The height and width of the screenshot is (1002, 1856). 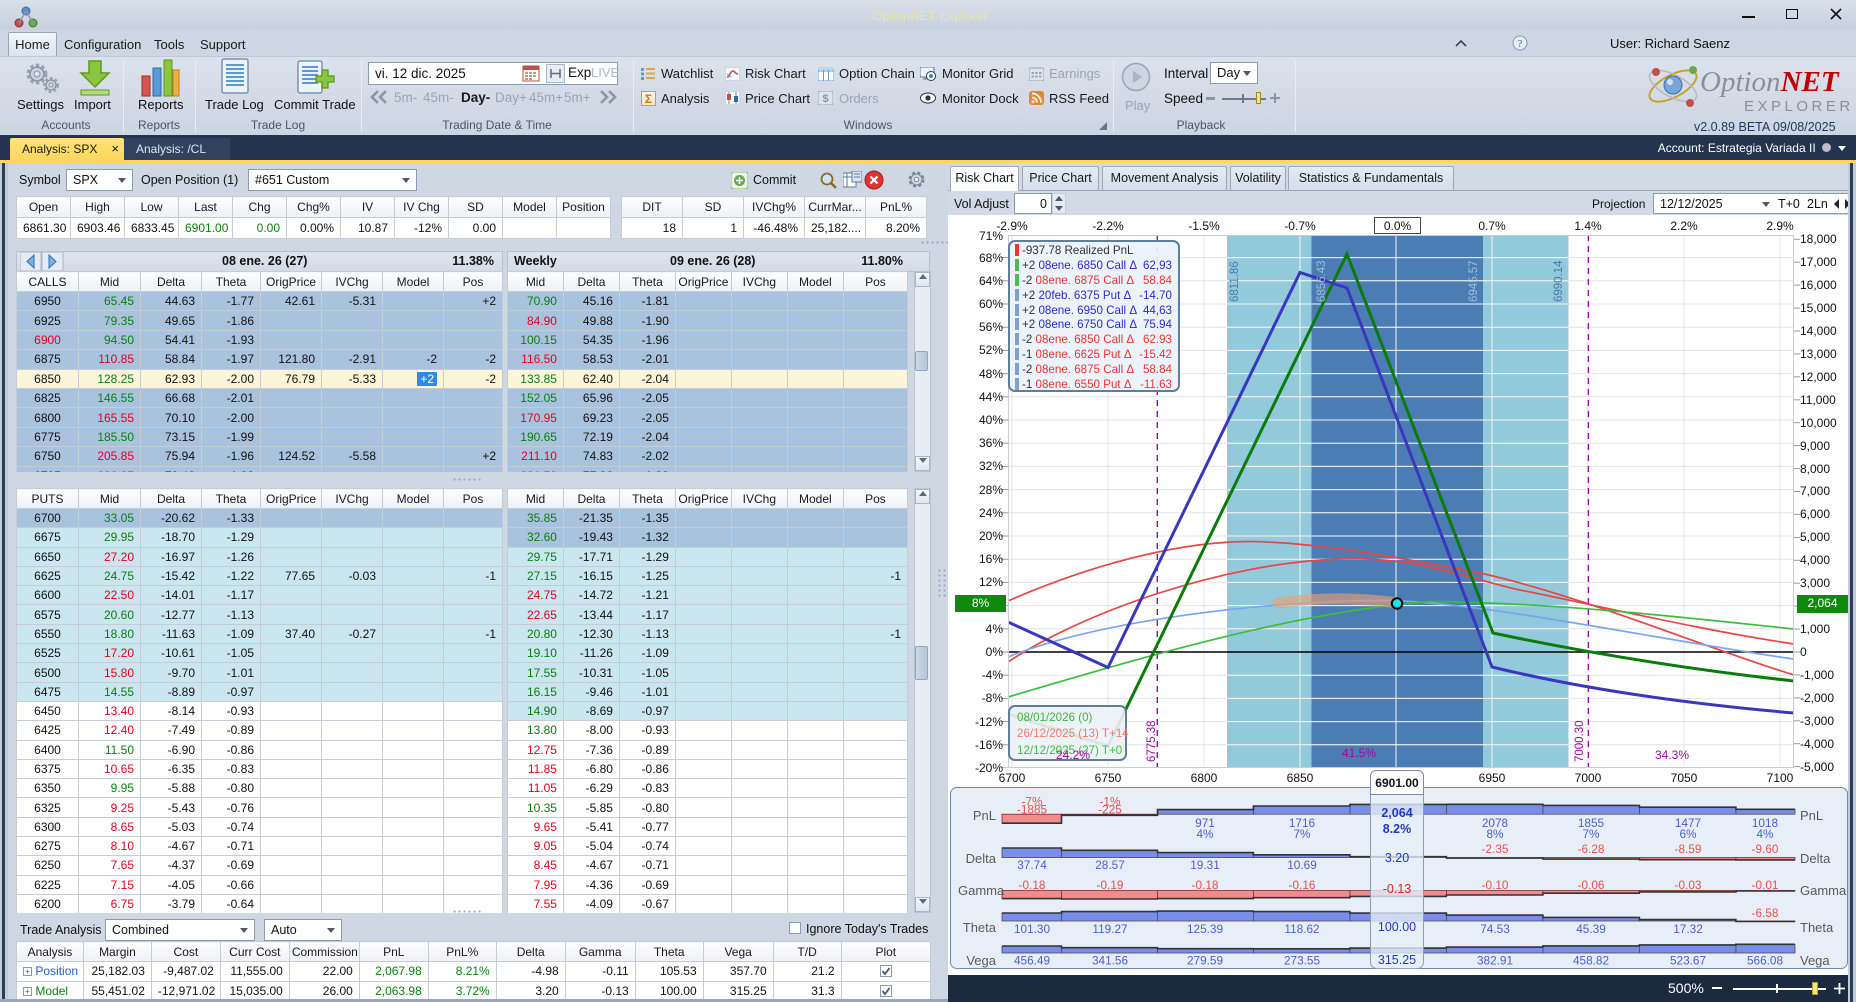 What do you see at coordinates (1110, 961) in the screenshot?
I see `svg-text: 341.56` at bounding box center [1110, 961].